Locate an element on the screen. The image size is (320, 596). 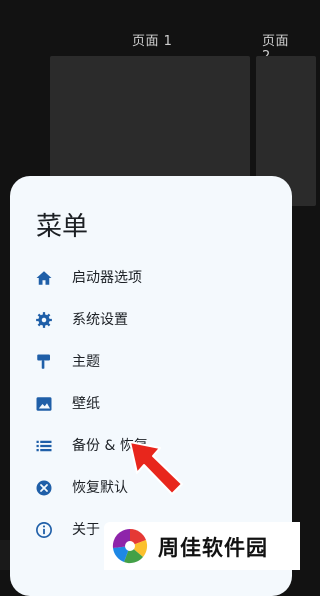
menu-item-system-settings: 系统设置 is located at coordinates (151, 320).